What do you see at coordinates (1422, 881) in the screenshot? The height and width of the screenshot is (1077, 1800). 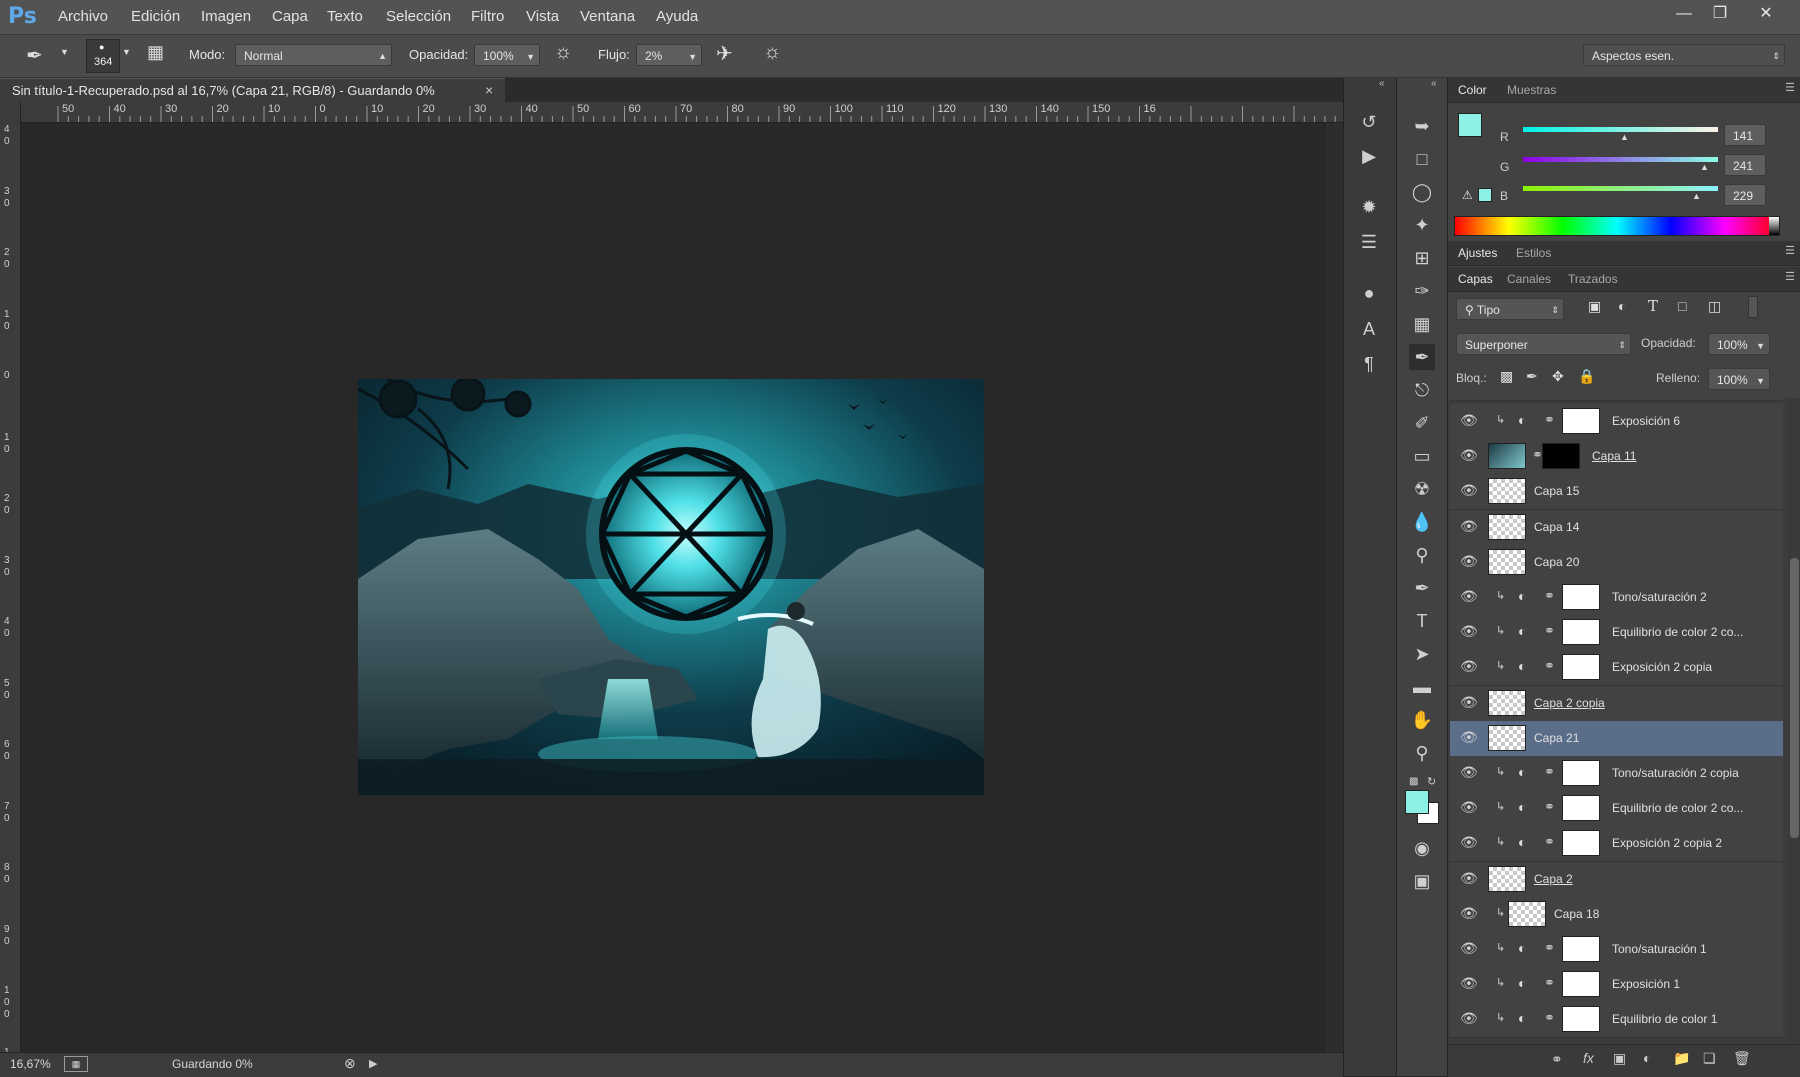 I see `screen-mode-icon: ▣` at bounding box center [1422, 881].